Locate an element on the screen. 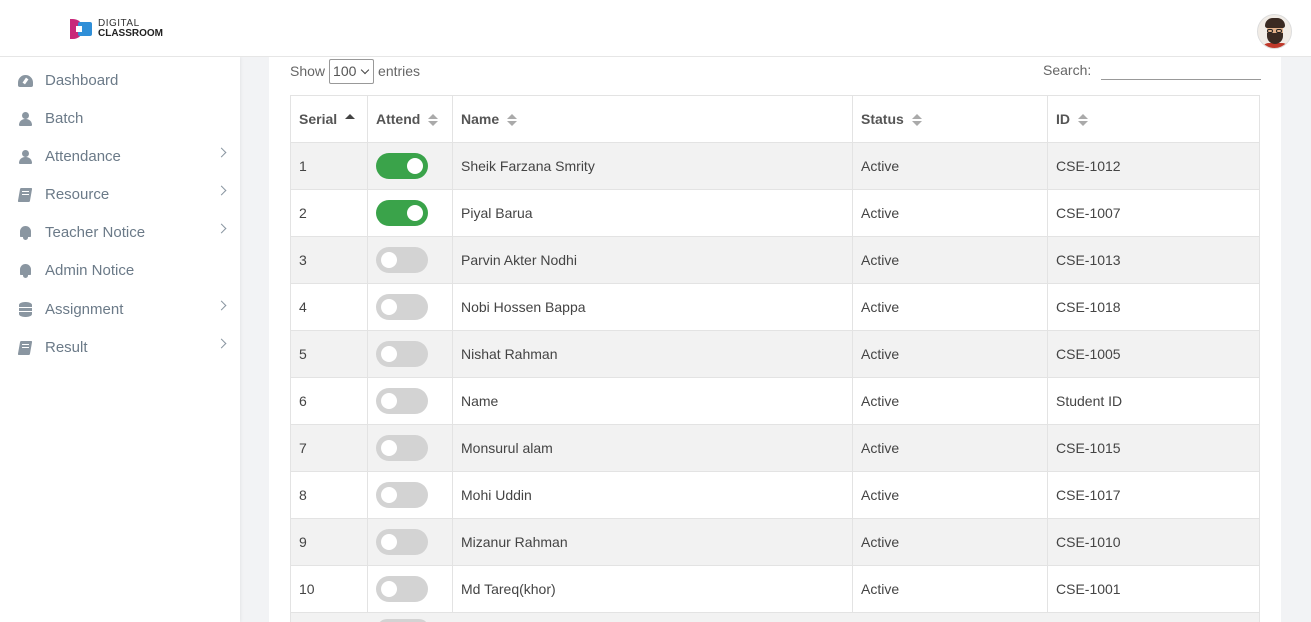 This screenshot has height=622, width=1311. cell-name: Md Tareq(khor) is located at coordinates (652, 589).